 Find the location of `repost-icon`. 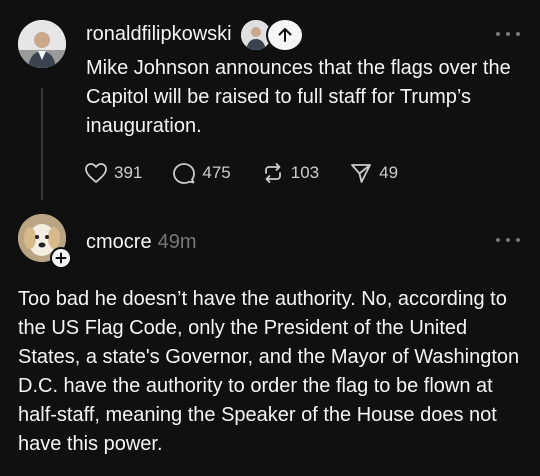

repost-icon is located at coordinates (272, 173).